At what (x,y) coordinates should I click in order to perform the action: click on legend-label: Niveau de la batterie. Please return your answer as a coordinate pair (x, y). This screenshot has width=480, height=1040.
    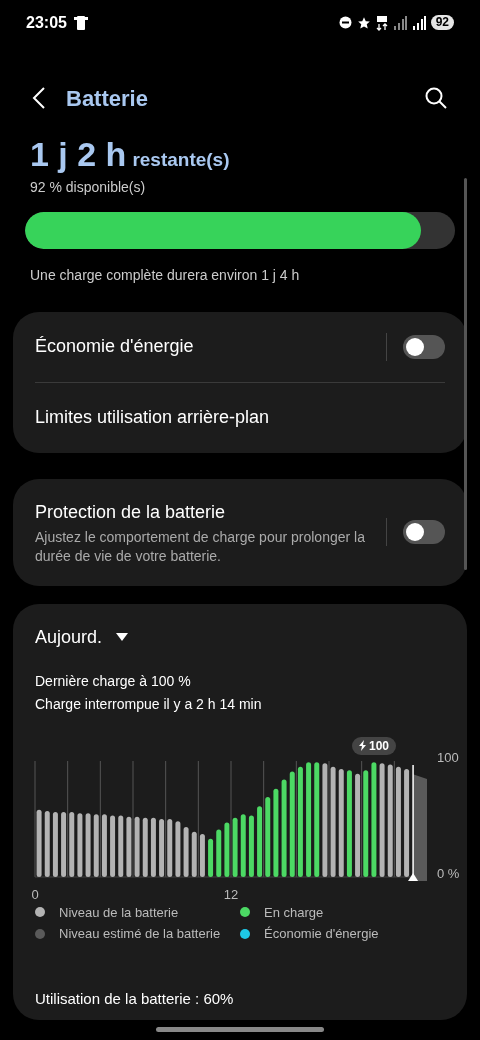
    Looking at the image, I should click on (119, 912).